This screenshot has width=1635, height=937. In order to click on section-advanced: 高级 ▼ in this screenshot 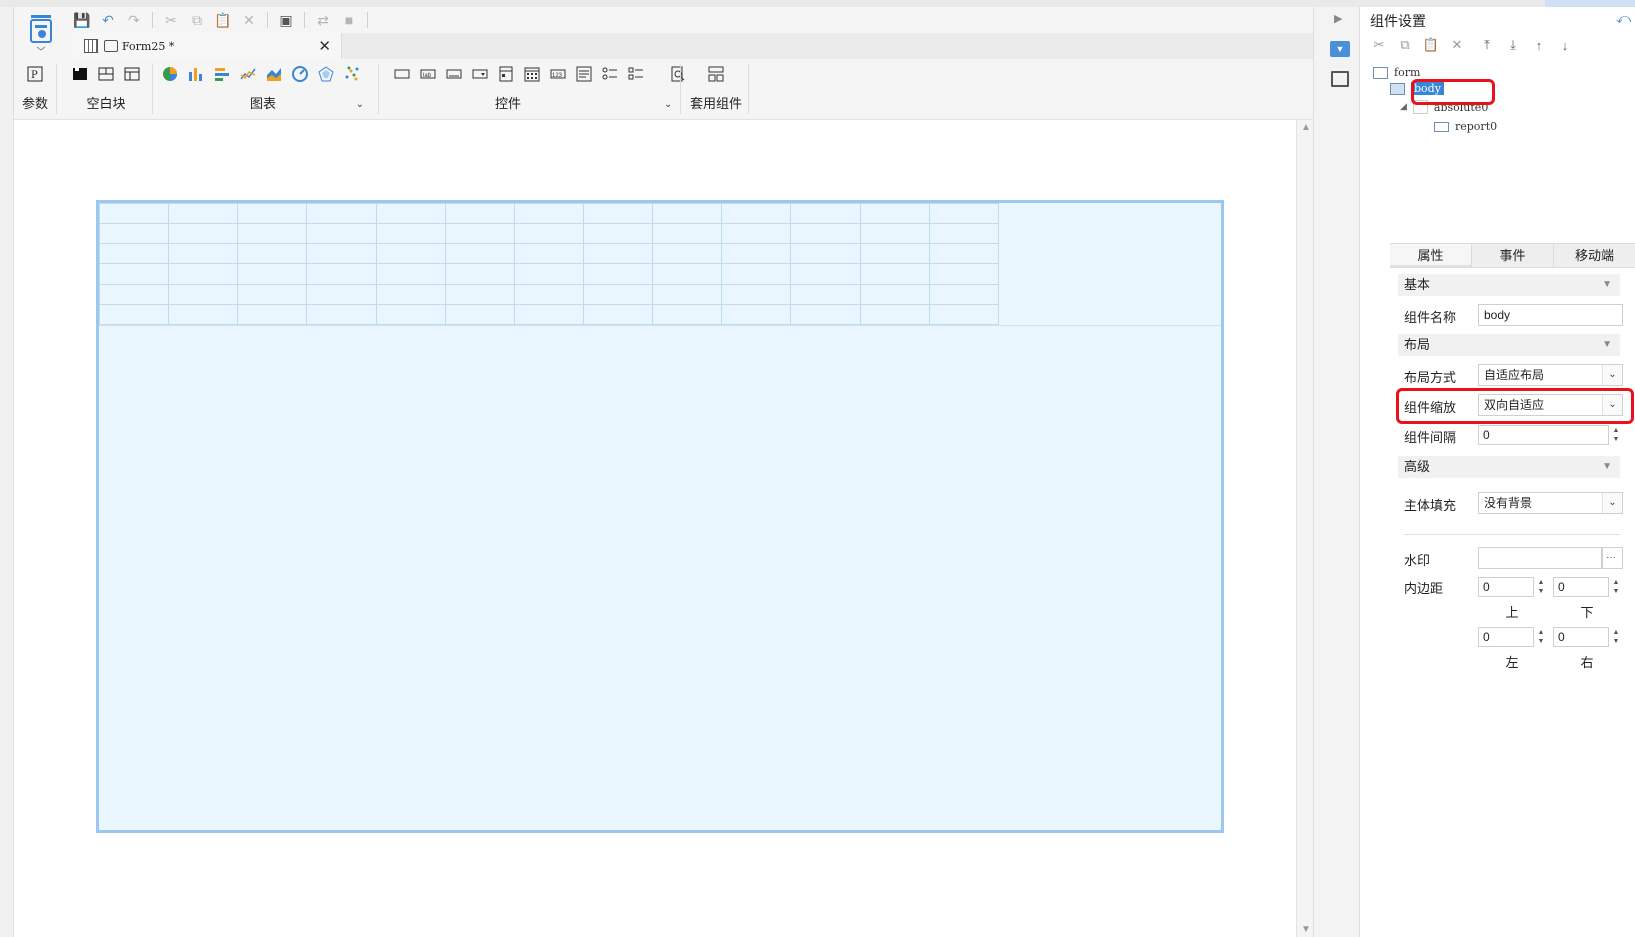, I will do `click(1509, 467)`.